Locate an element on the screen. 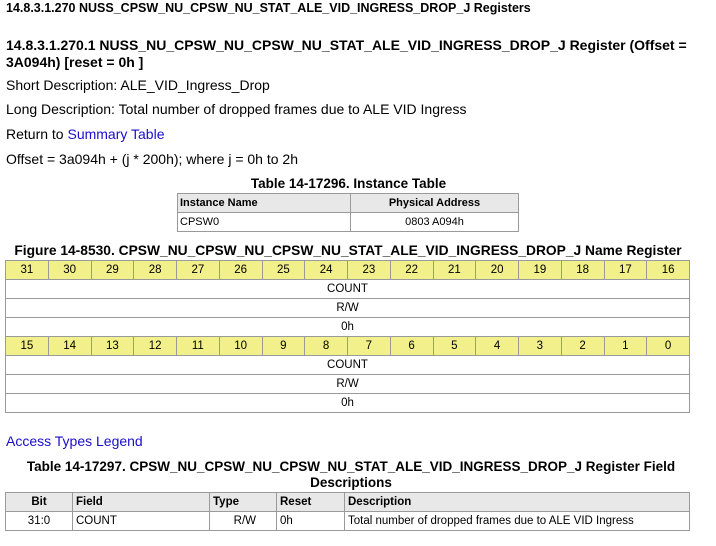 The width and height of the screenshot is (716, 546). bit-number-30: 30 is located at coordinates (69, 270).